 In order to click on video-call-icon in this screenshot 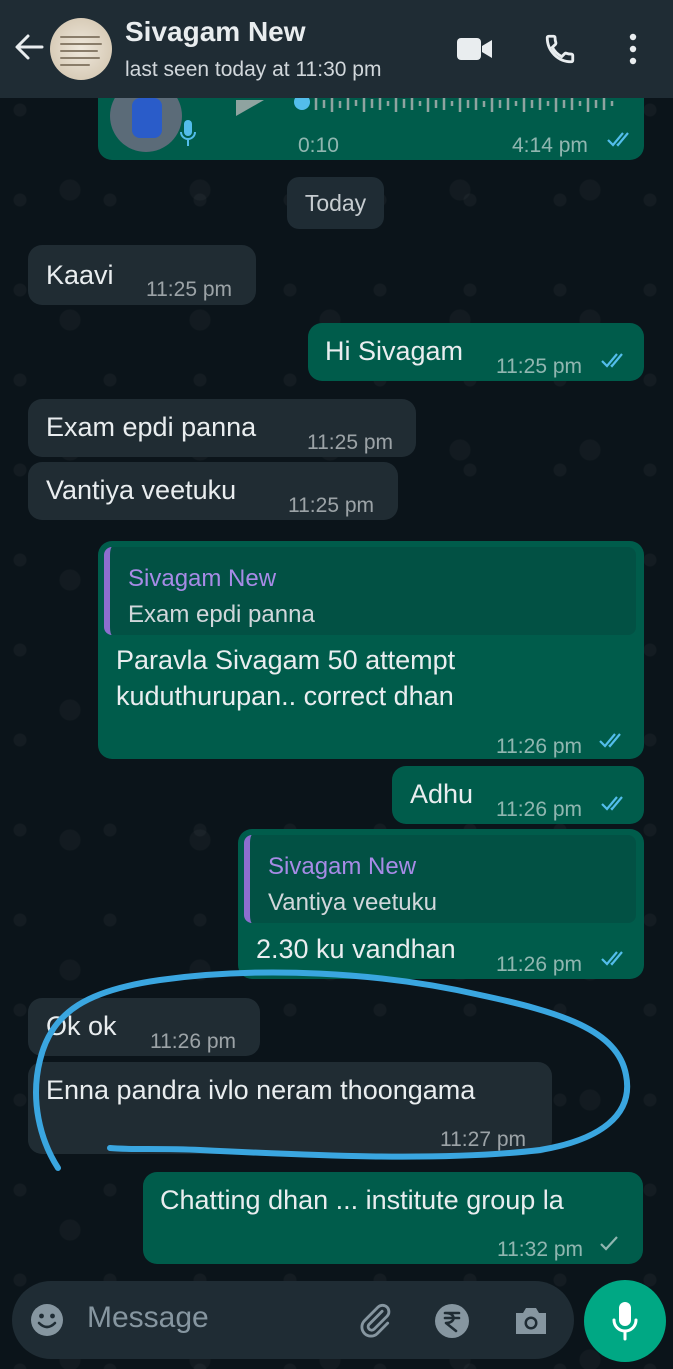, I will do `click(475, 49)`.